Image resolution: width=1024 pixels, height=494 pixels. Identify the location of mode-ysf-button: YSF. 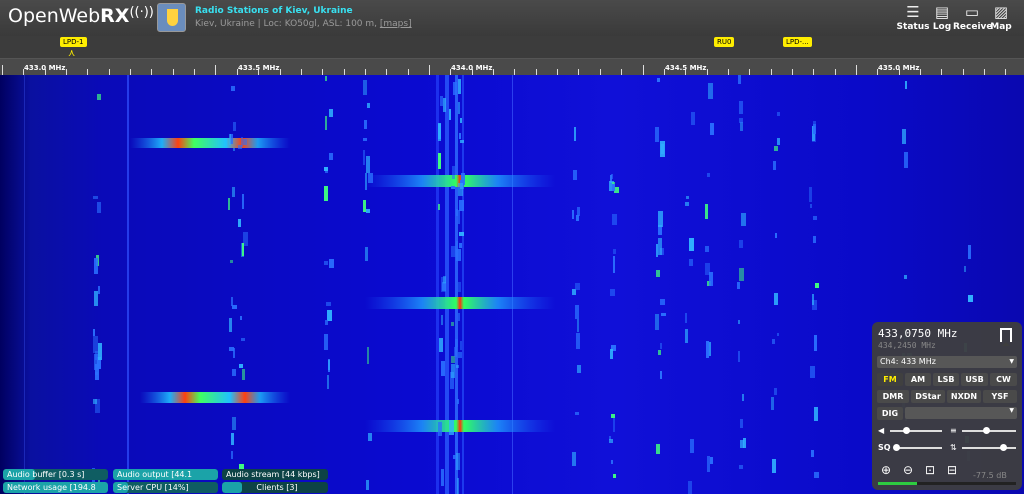
(1000, 396).